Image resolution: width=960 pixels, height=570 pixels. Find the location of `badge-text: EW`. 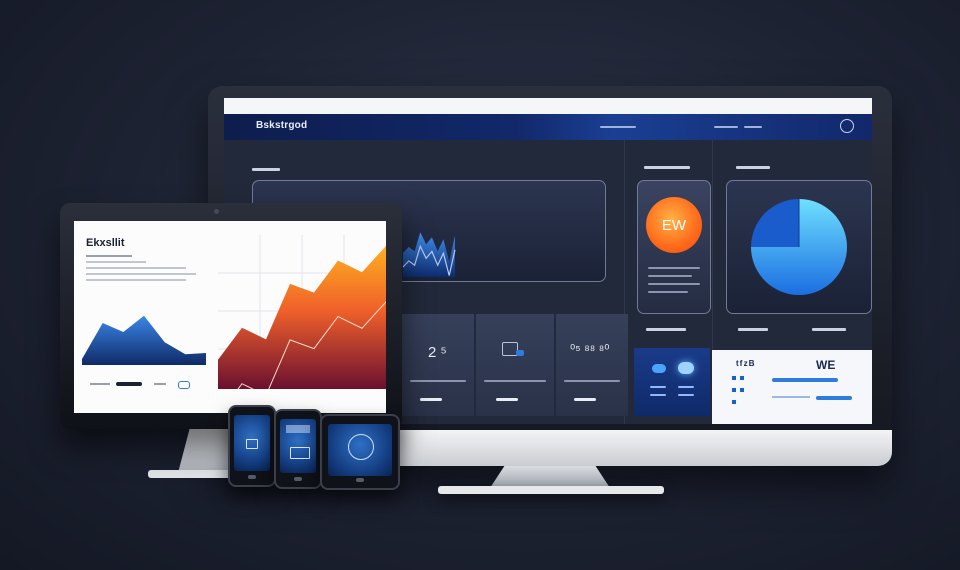

badge-text: EW is located at coordinates (674, 225).